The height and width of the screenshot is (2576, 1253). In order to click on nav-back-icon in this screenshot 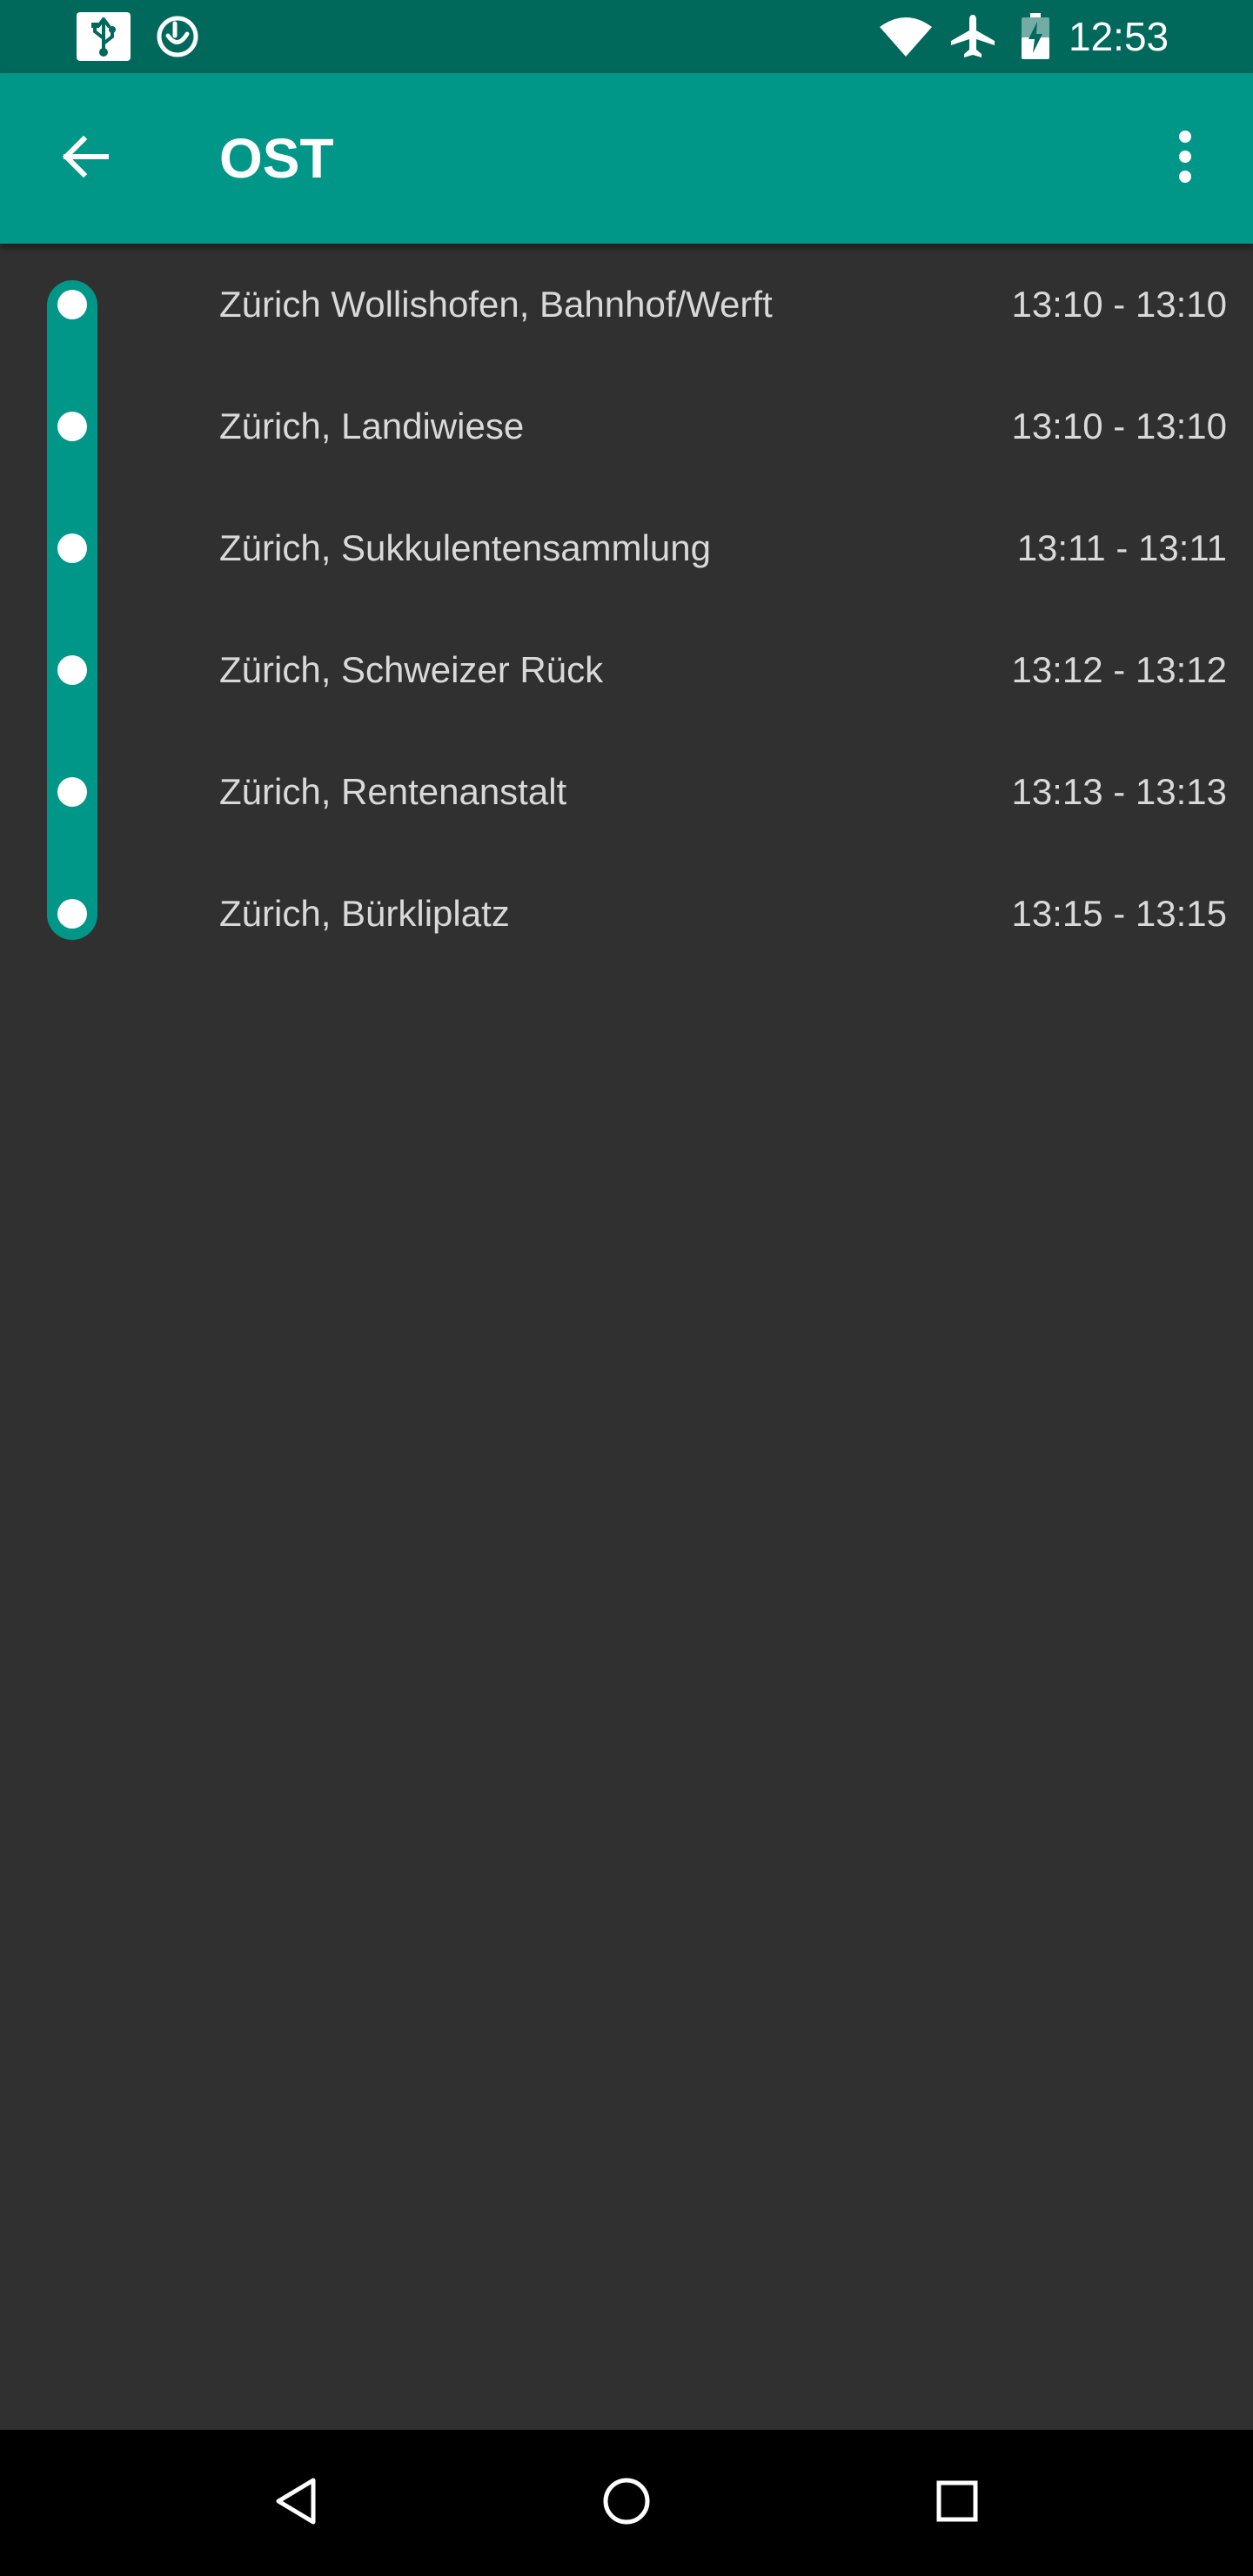, I will do `click(295, 2504)`.